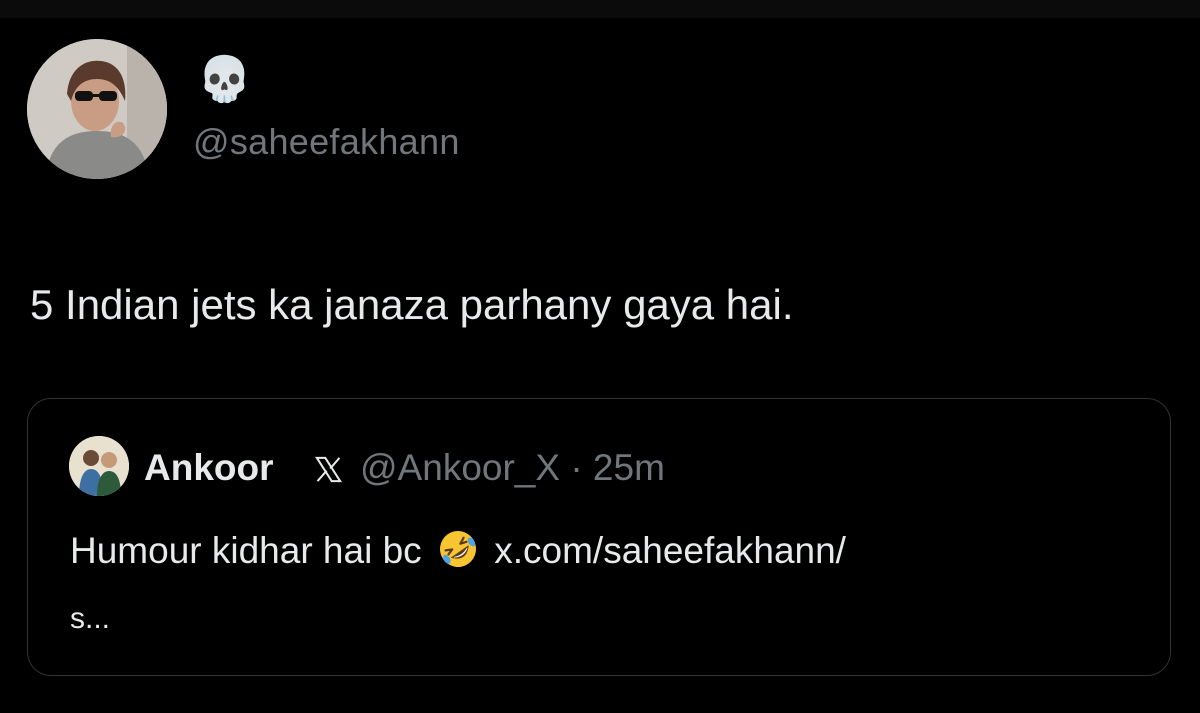  Describe the element at coordinates (246, 550) in the screenshot. I see `quoted-text-before-emoji: Humour kidhar hai bc` at that location.